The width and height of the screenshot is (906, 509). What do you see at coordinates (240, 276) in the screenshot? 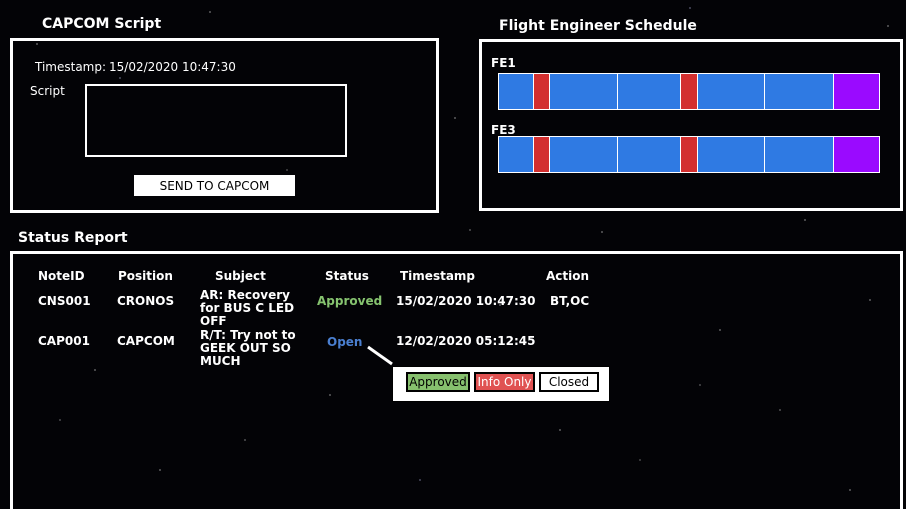
I see `column-header-subject: Subject` at bounding box center [240, 276].